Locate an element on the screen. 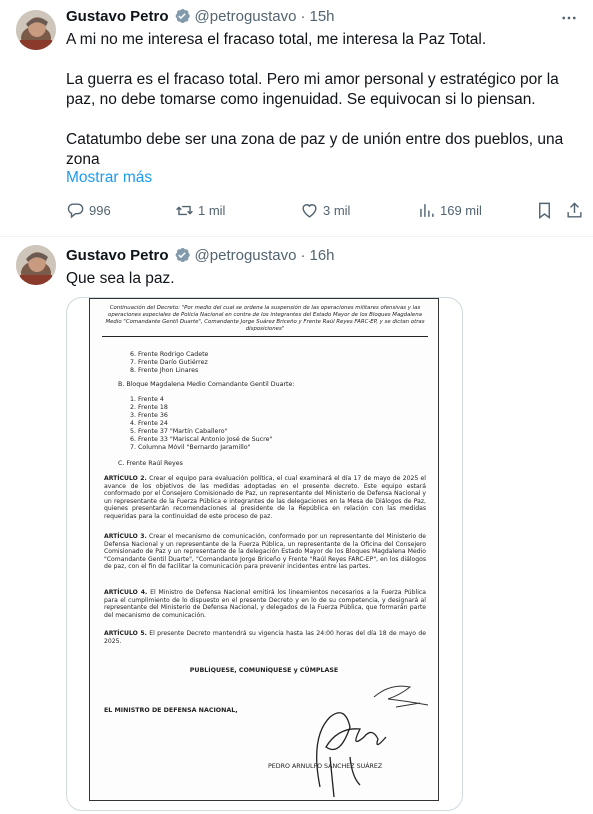 The height and width of the screenshot is (814, 593). more-options-icon is located at coordinates (569, 18).